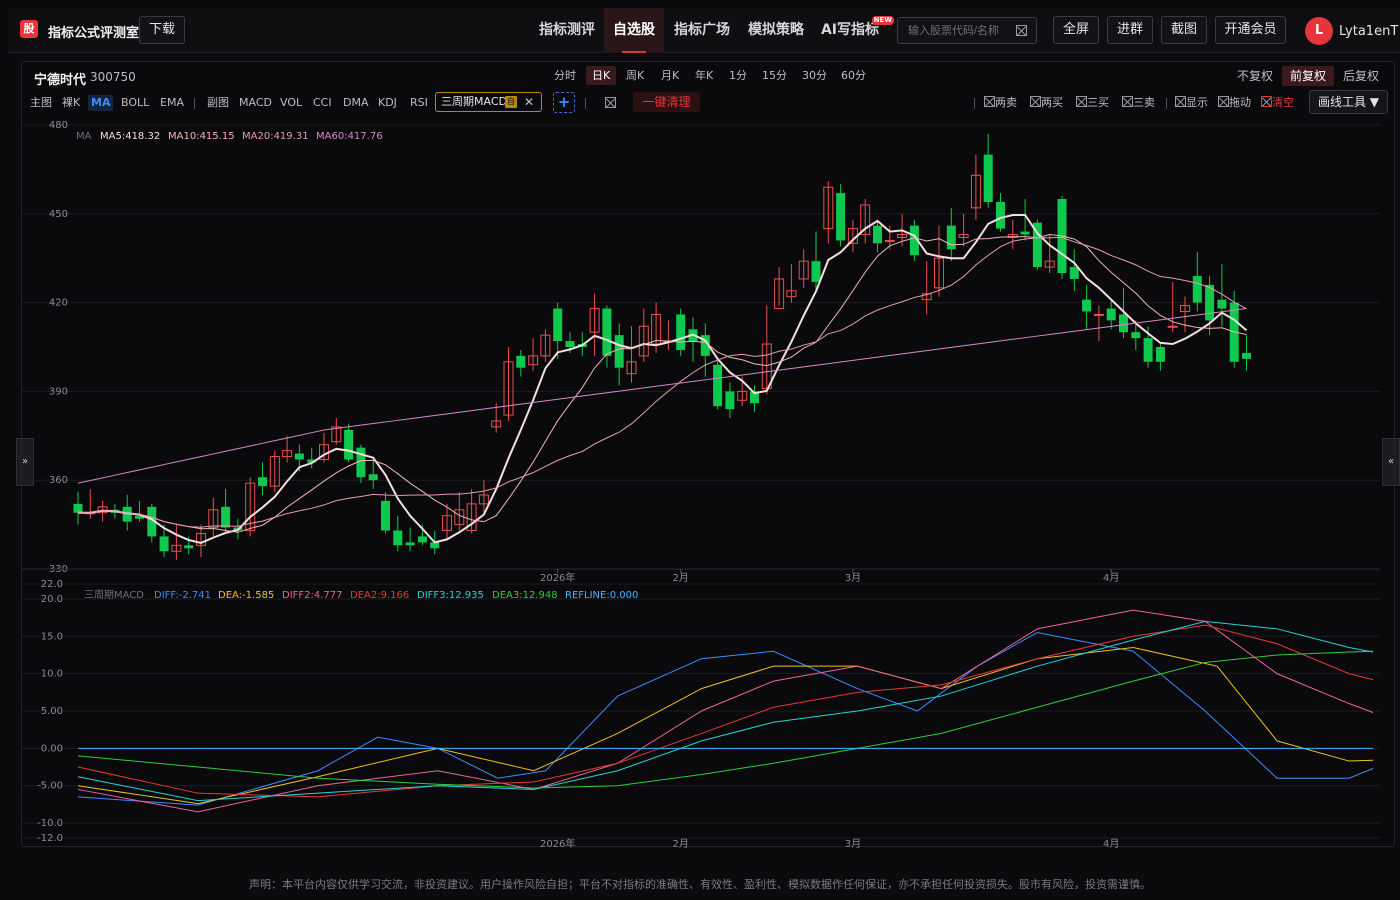  What do you see at coordinates (52, 584) in the screenshot?
I see `y-tick-label: 22.0` at bounding box center [52, 584].